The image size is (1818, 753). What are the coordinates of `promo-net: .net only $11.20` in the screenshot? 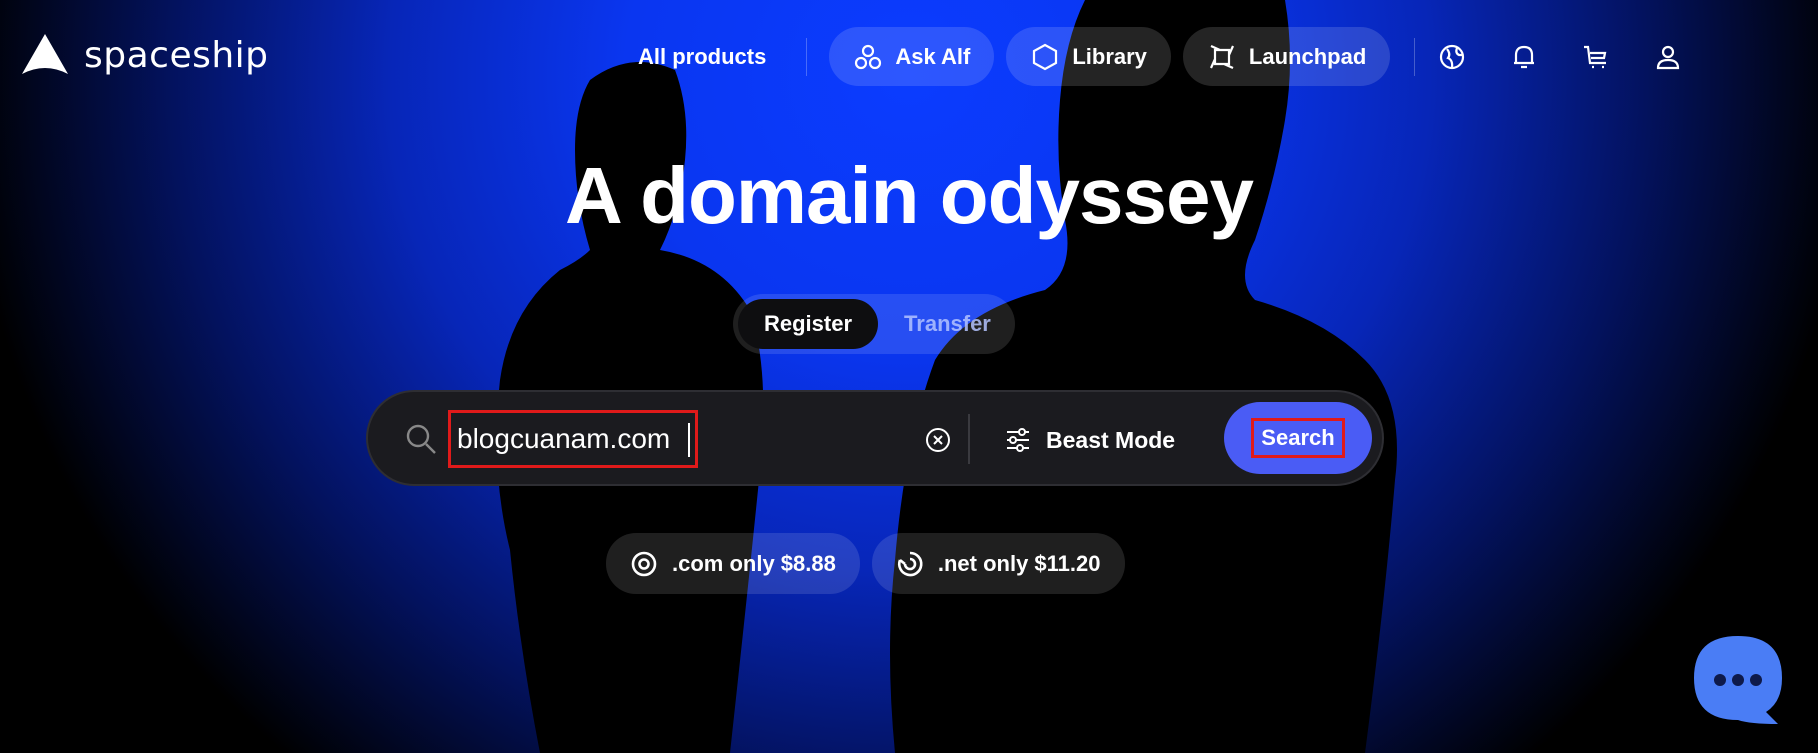 It's located at (998, 563).